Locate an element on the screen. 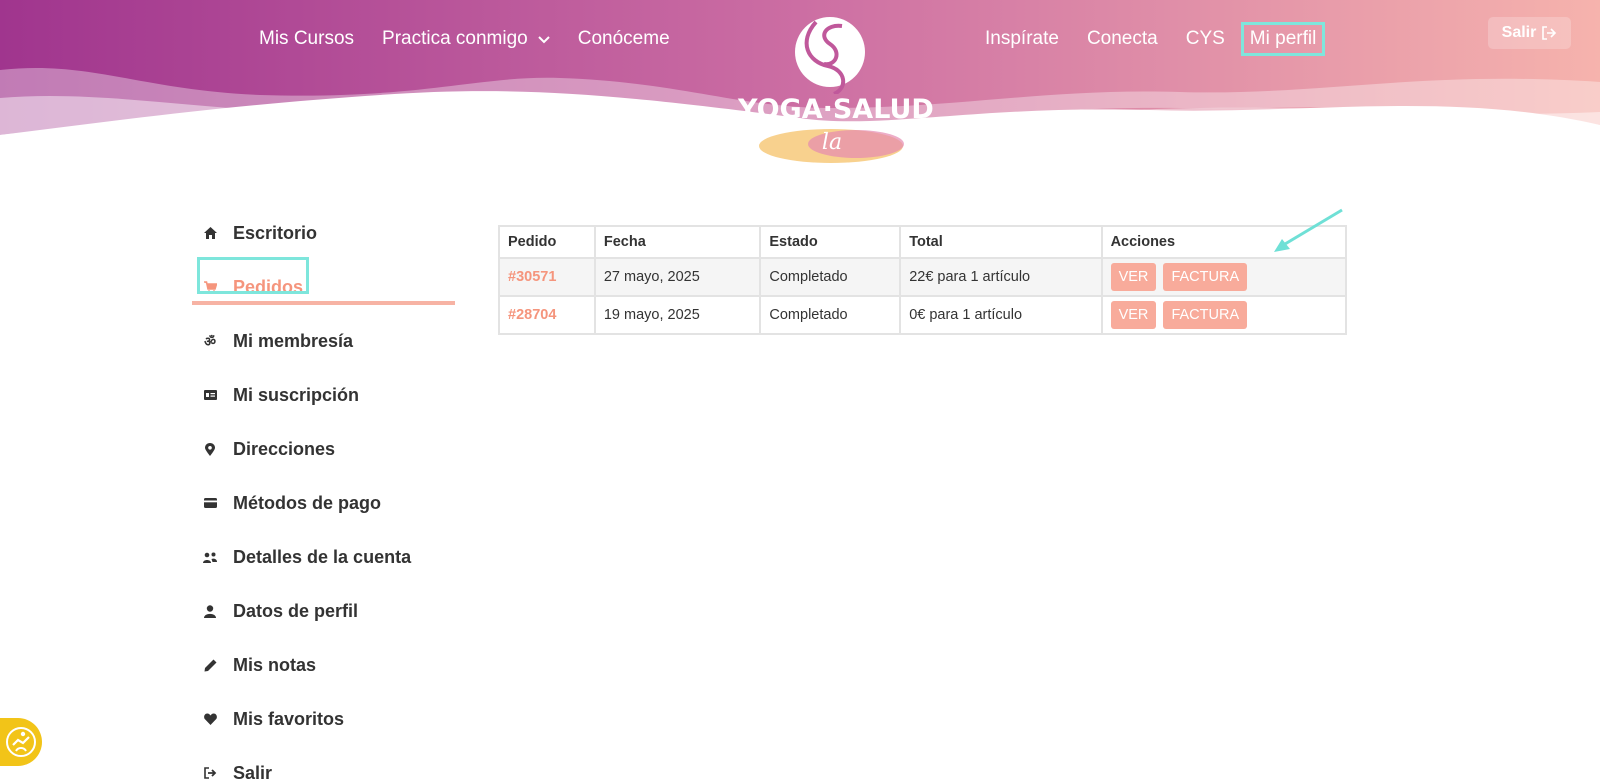  sidebar-item-metodos-de-pago: Métodos de pago is located at coordinates (326, 503).